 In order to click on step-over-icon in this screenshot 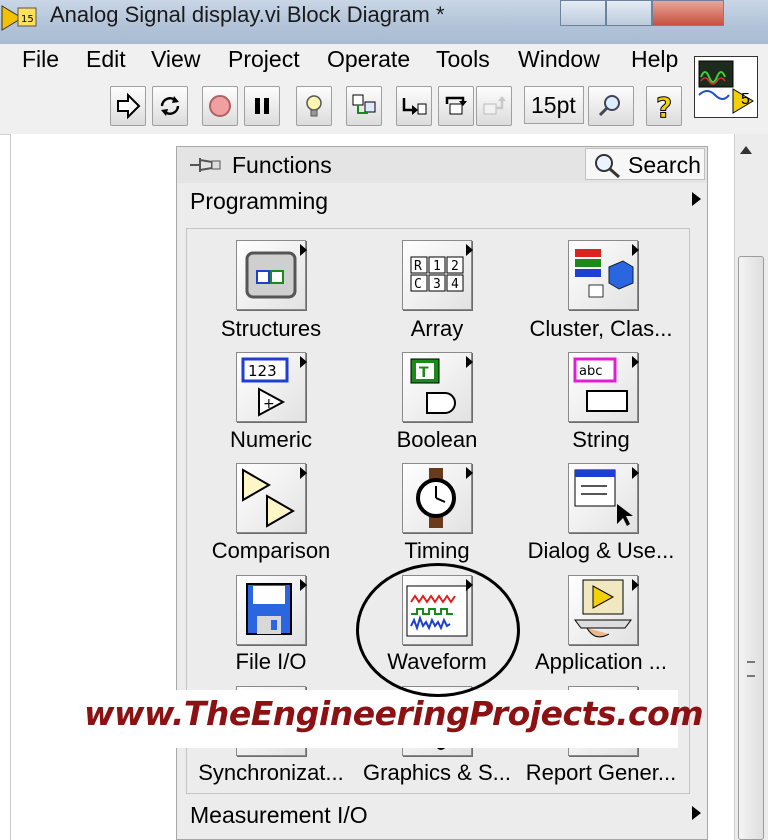, I will do `click(456, 105)`.